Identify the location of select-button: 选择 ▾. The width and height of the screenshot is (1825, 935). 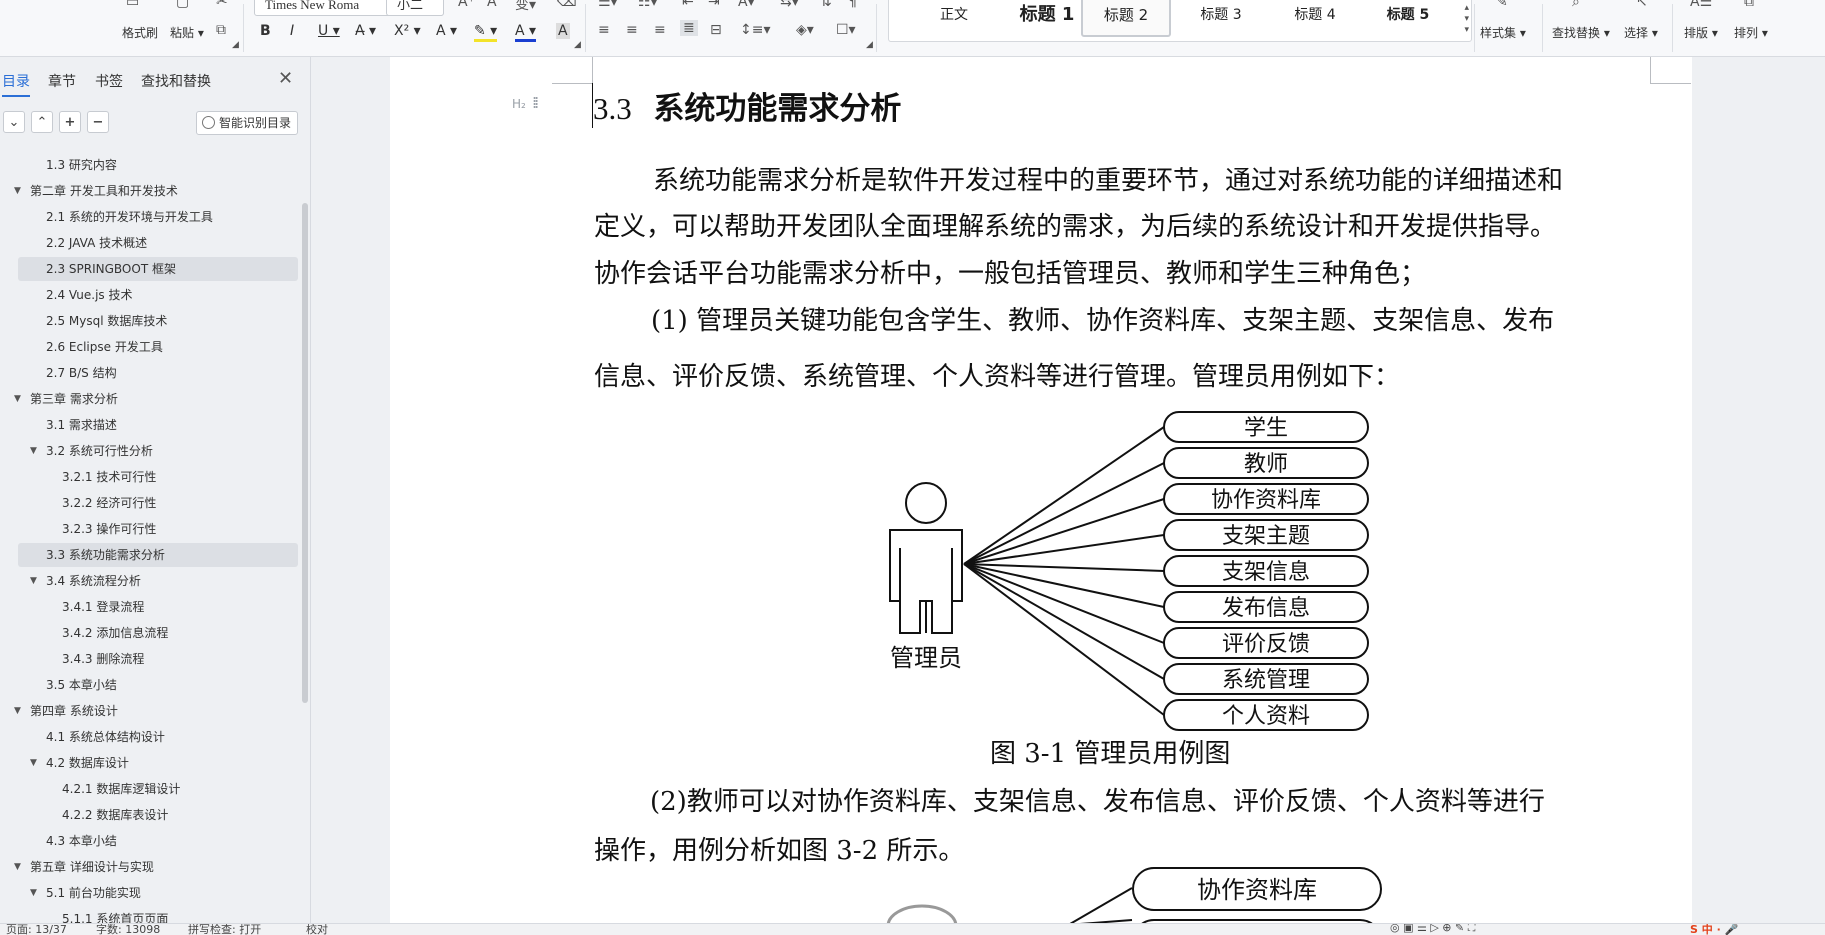
(1641, 32).